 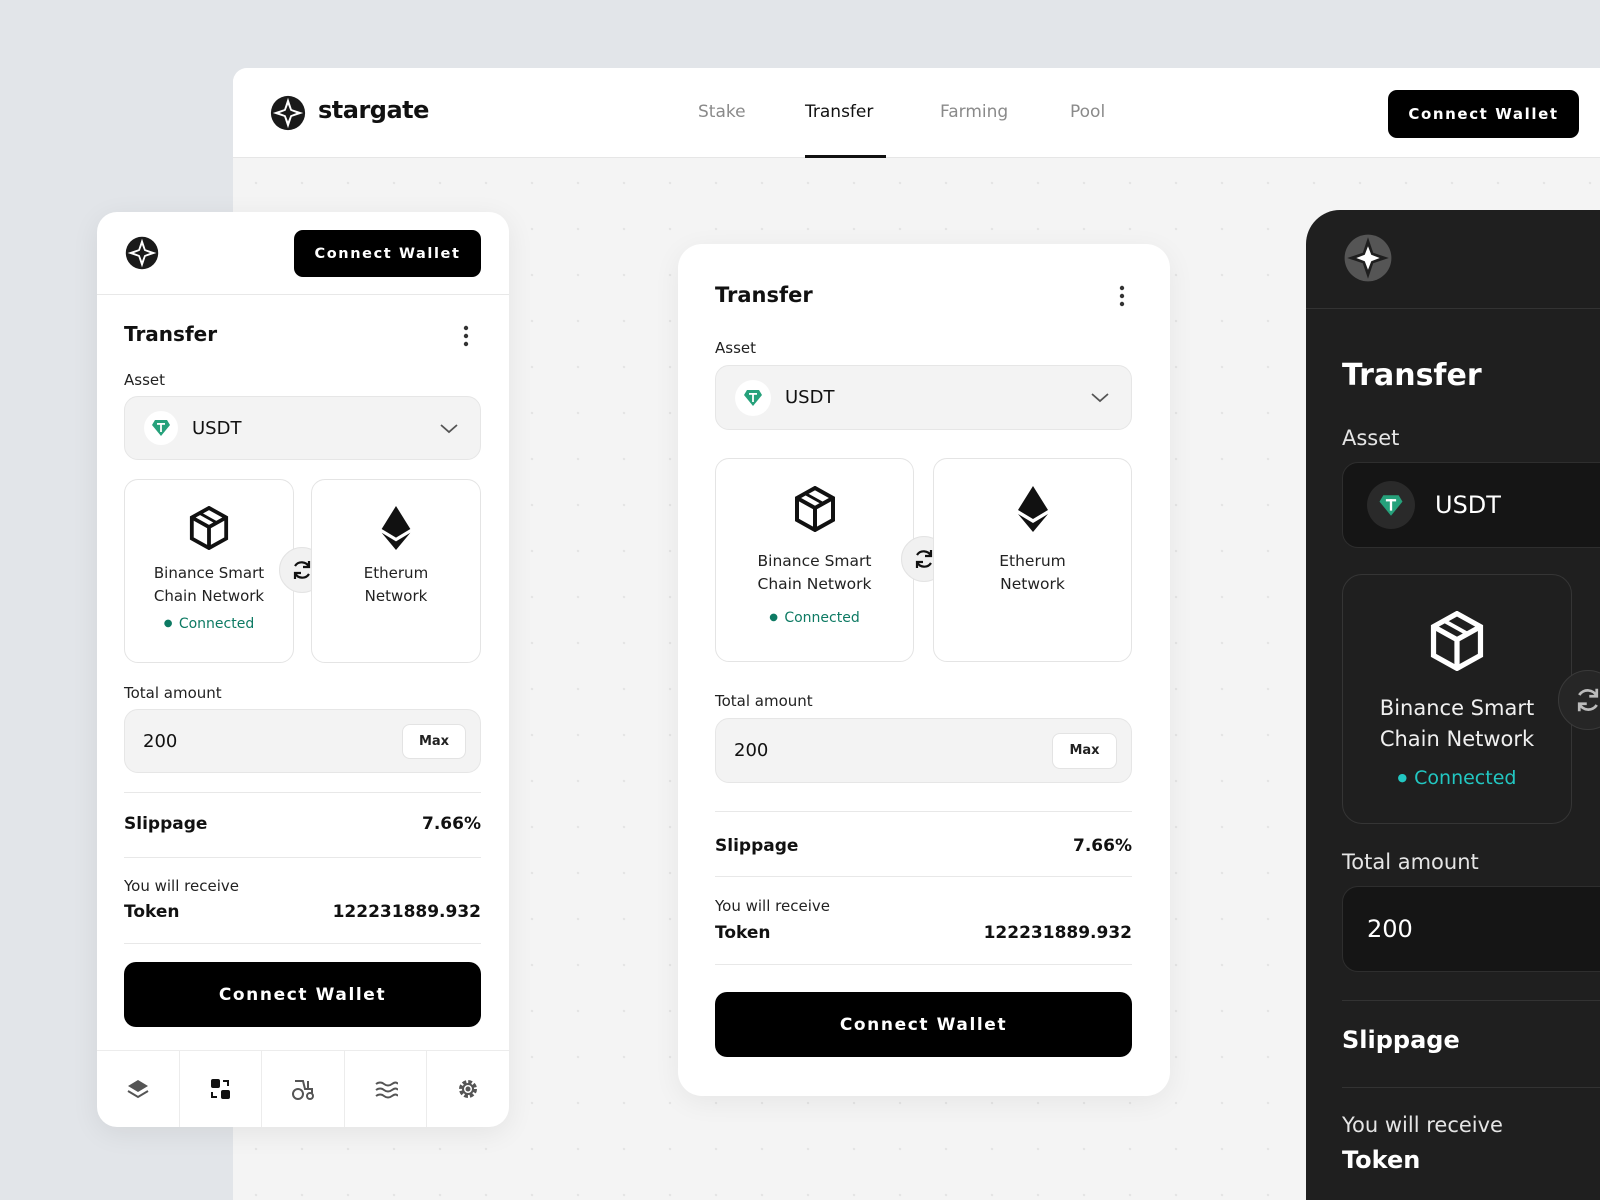 What do you see at coordinates (1401, 1040) in the screenshot?
I see `dark-slippage-label: Slippage` at bounding box center [1401, 1040].